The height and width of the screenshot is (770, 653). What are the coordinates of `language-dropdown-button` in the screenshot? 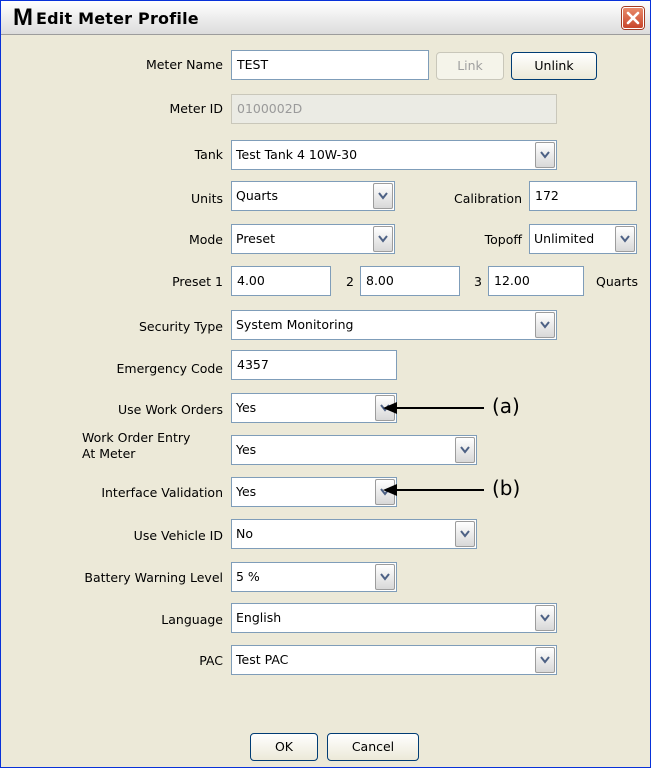 It's located at (545, 618).